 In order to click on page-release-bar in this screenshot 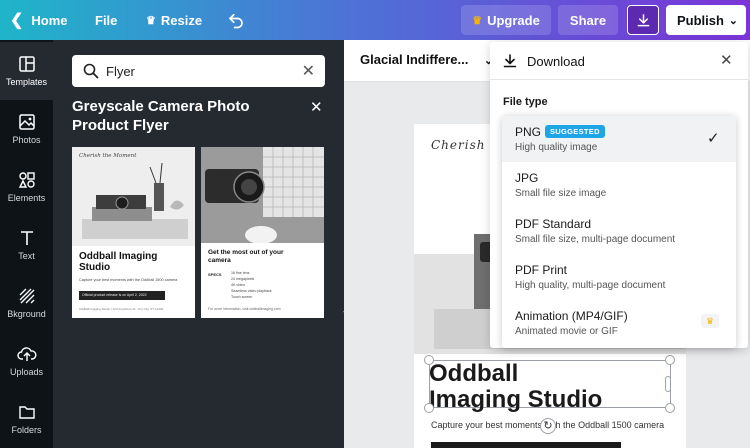, I will do `click(526, 445)`.